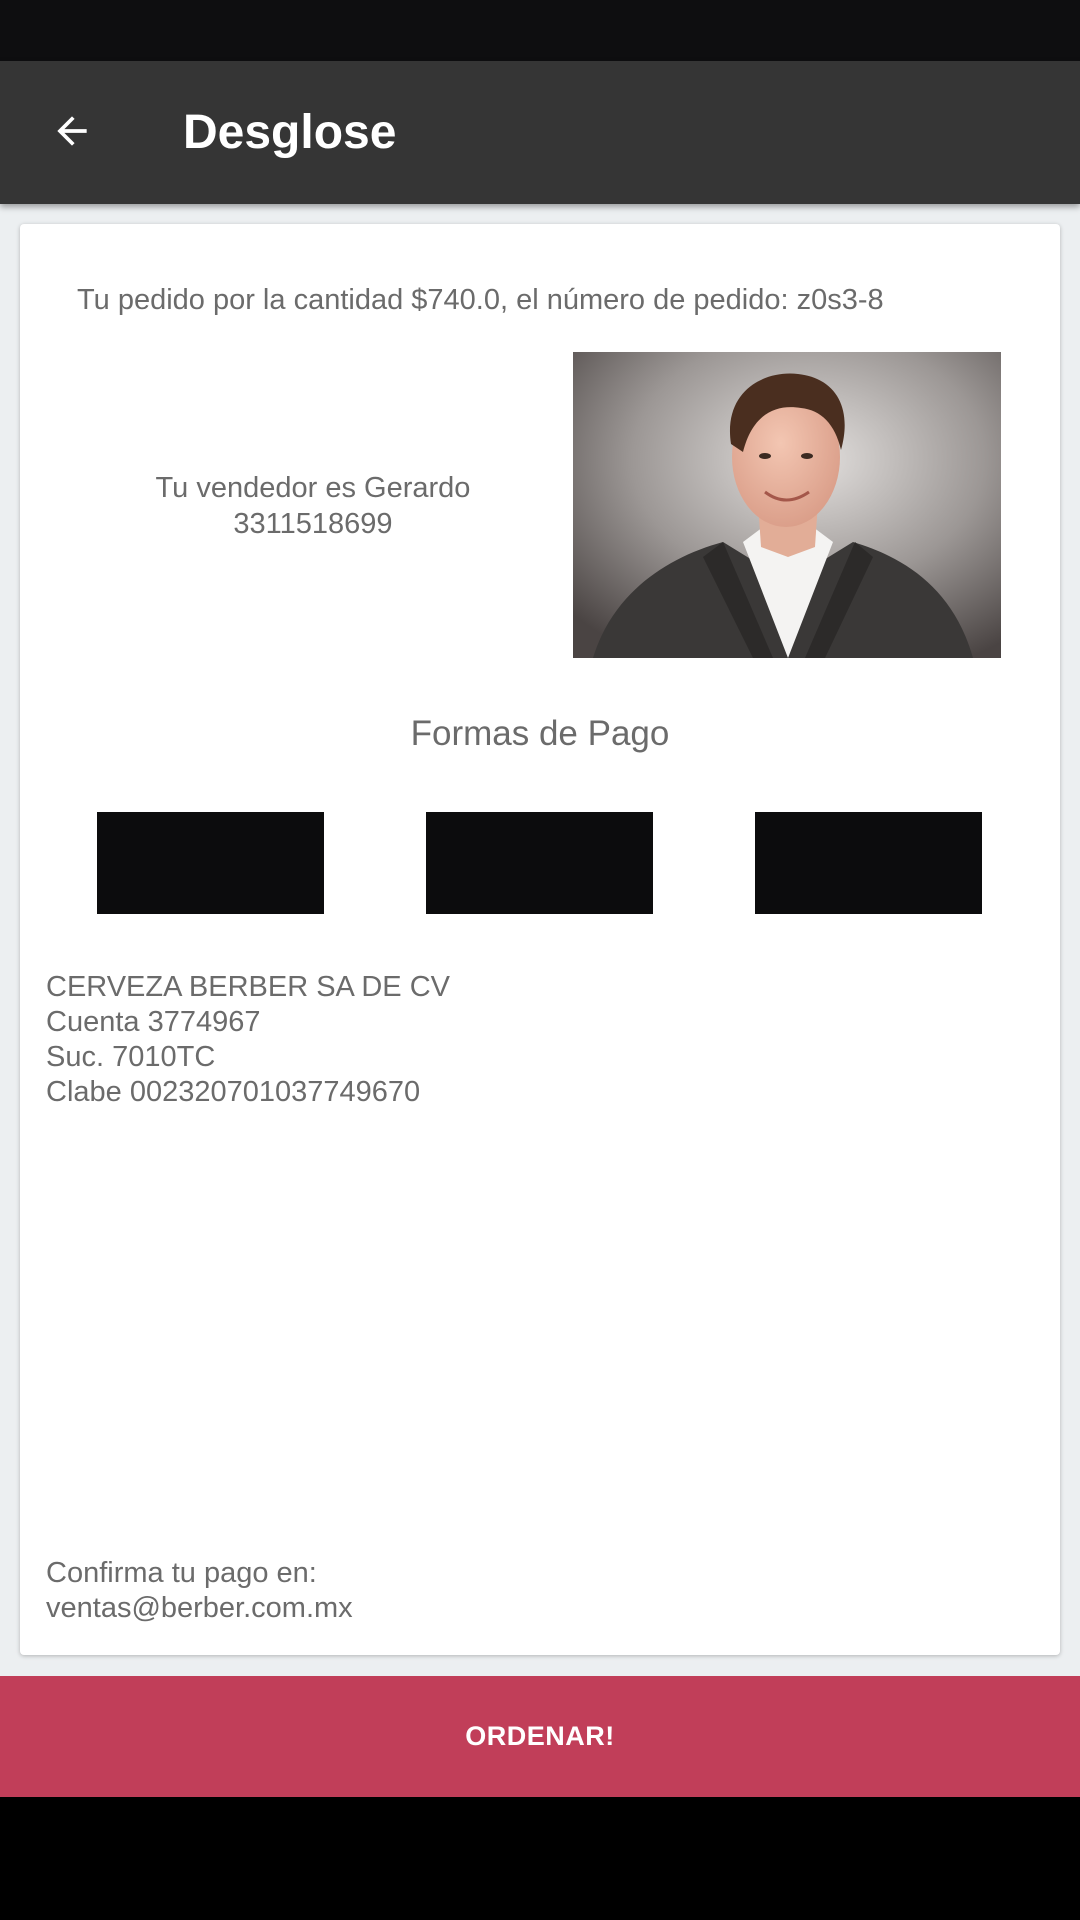  What do you see at coordinates (290, 132) in the screenshot?
I see `page-title: Desglose` at bounding box center [290, 132].